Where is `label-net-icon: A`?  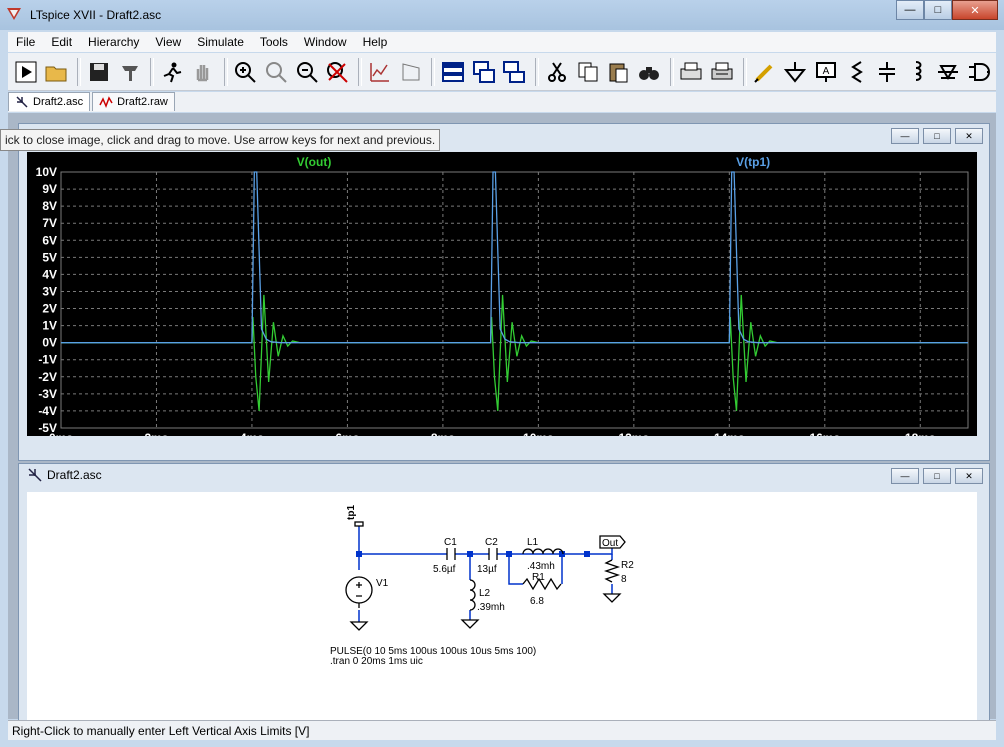
label-net-icon: A is located at coordinates (825, 71).